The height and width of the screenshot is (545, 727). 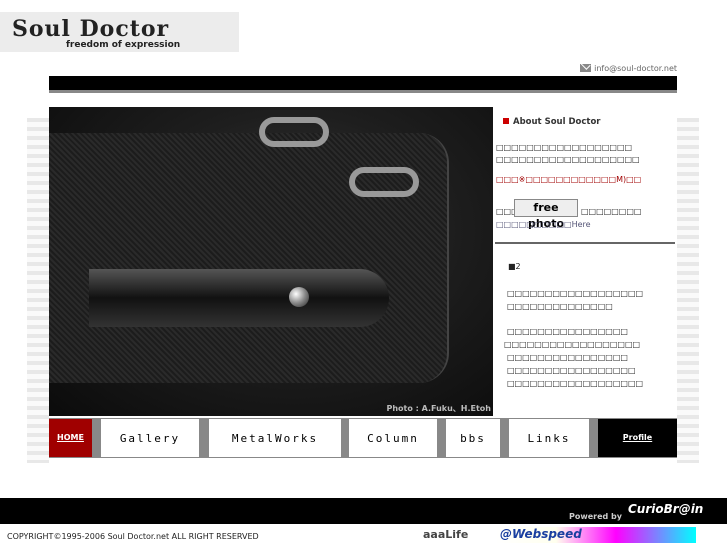 I want to click on nav-home: HOME, so click(x=70, y=438).